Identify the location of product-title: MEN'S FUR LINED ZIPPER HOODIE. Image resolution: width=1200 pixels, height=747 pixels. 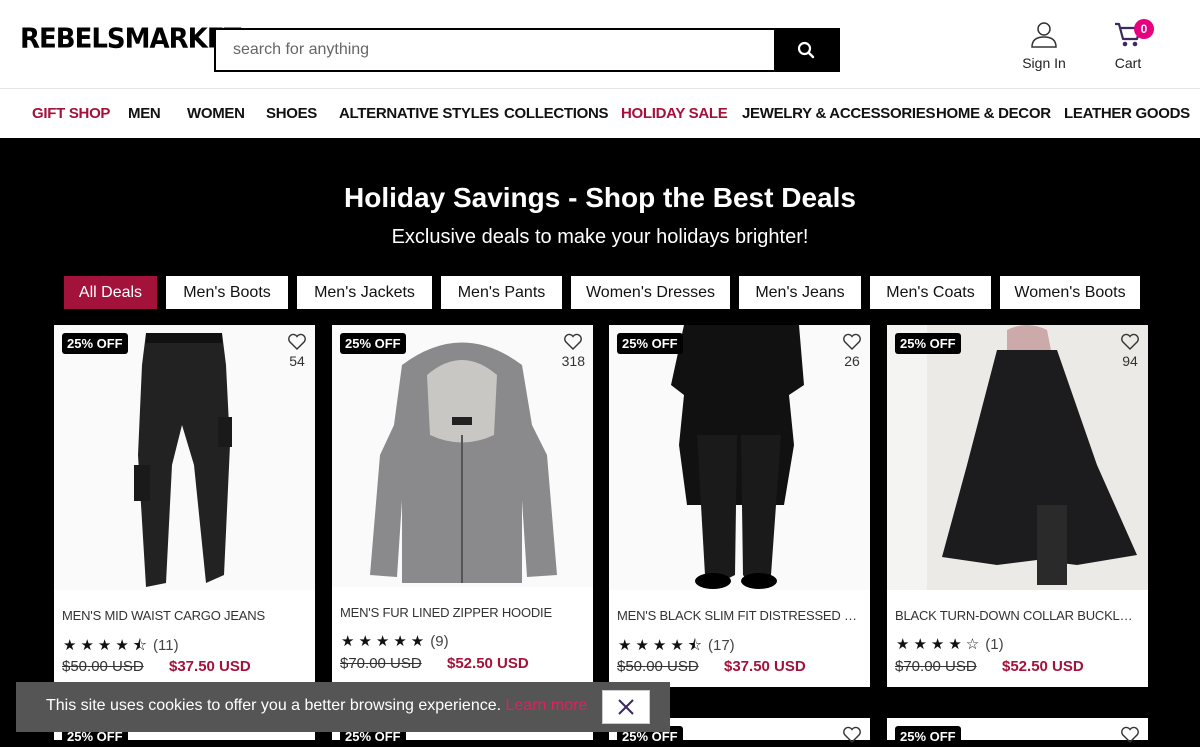
(462, 612).